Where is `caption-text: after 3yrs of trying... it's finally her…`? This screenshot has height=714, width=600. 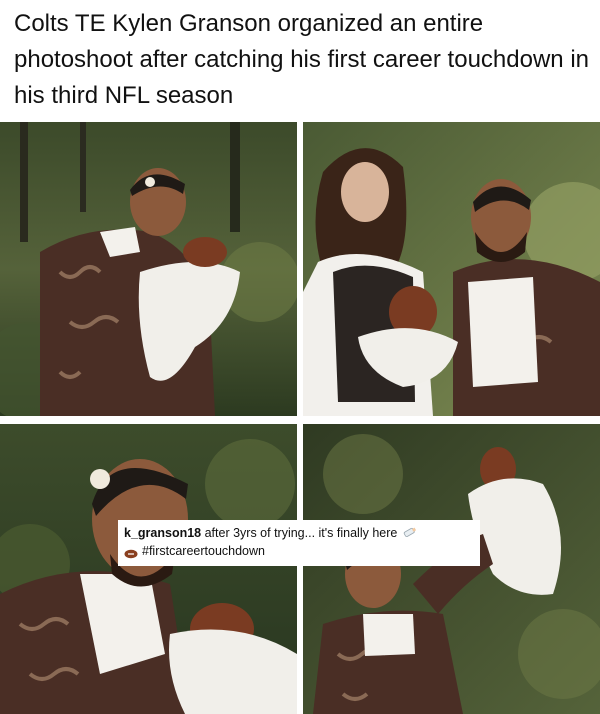 caption-text: after 3yrs of trying... it's finally her… is located at coordinates (299, 533).